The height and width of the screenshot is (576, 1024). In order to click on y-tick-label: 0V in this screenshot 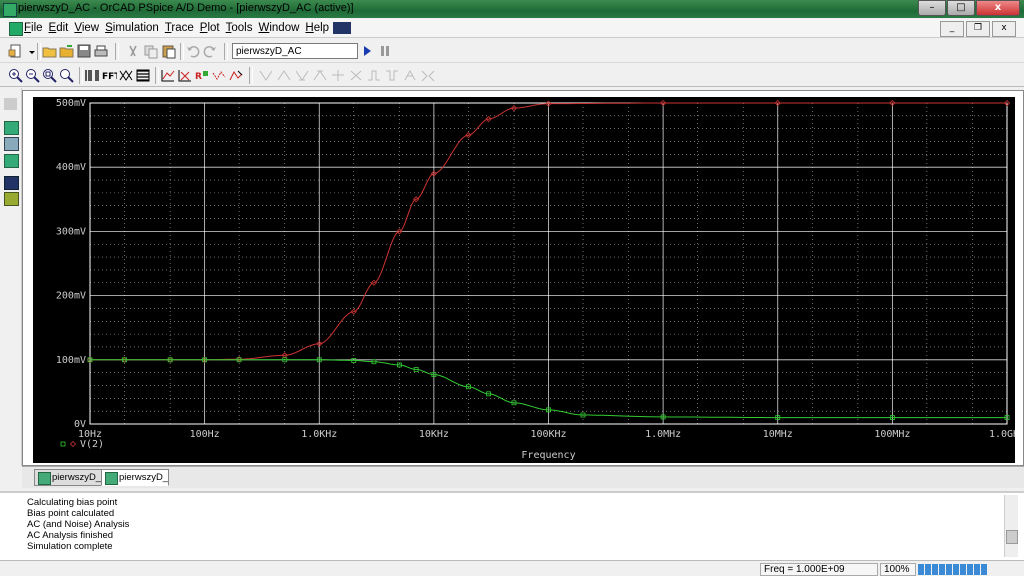, I will do `click(80, 424)`.